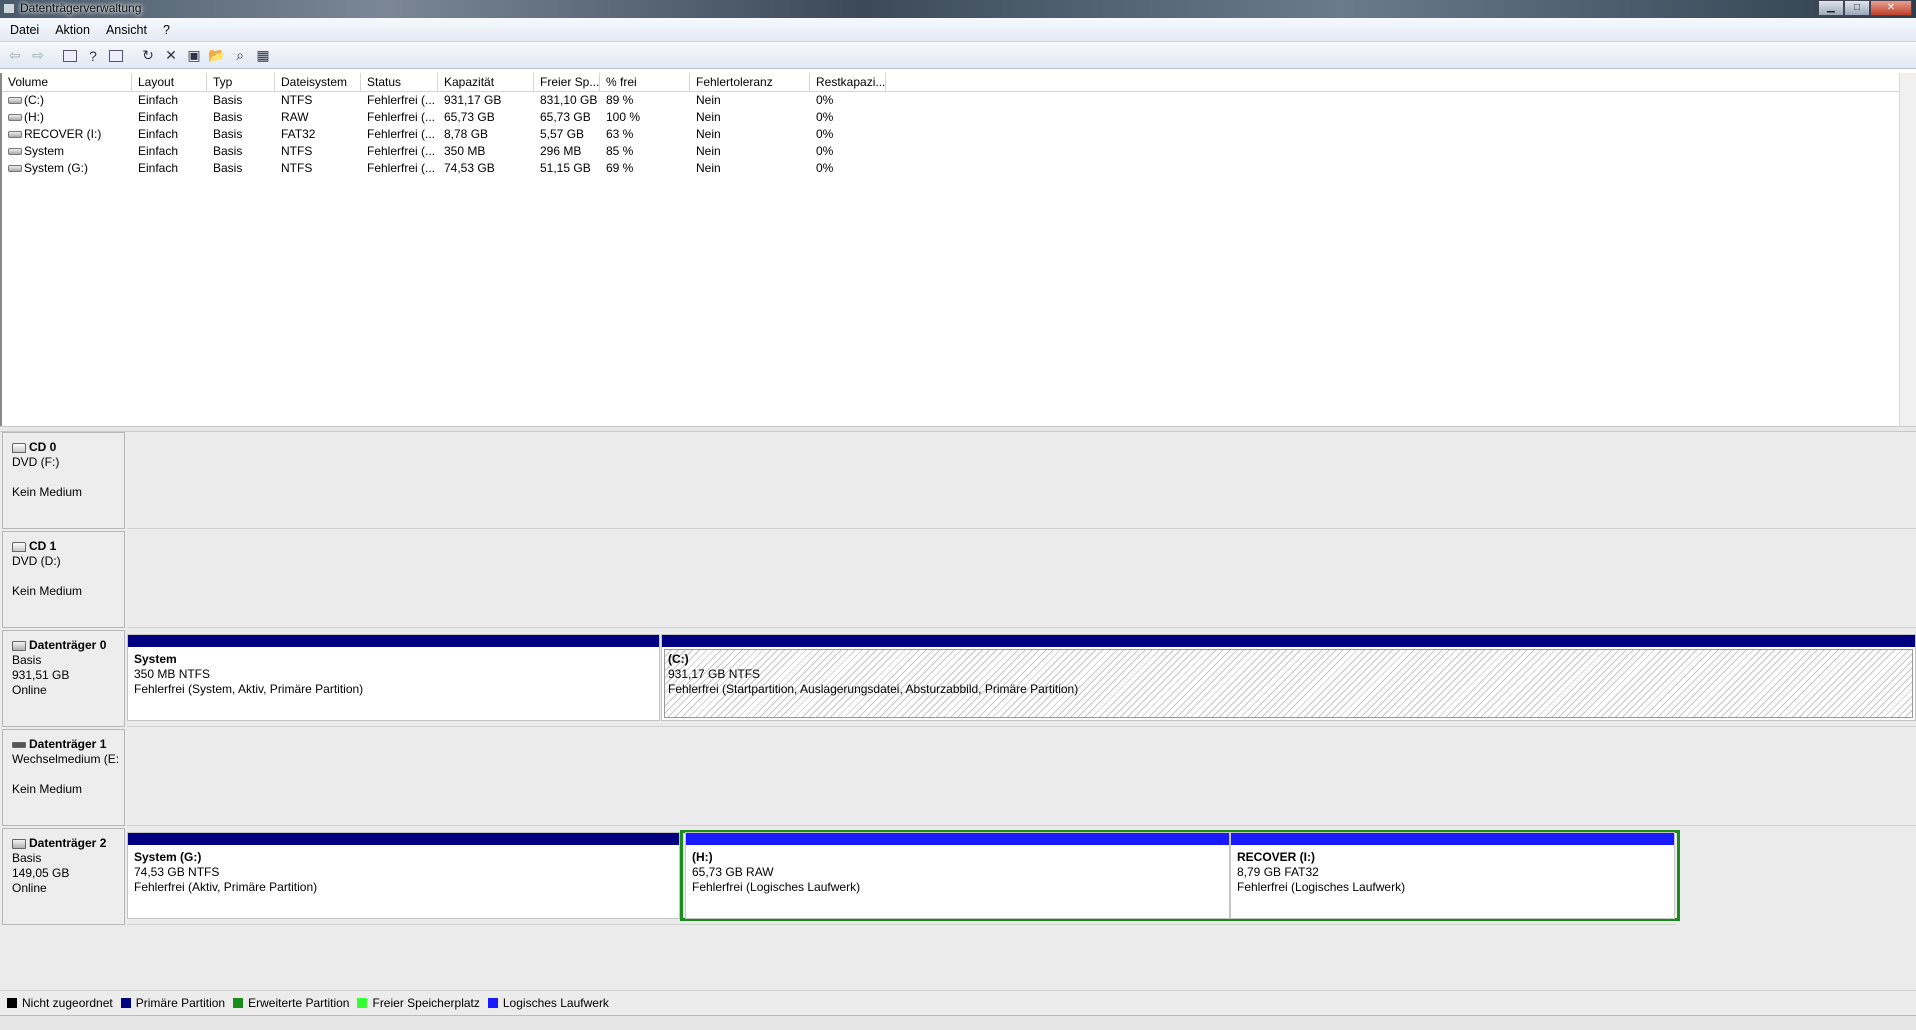 The width and height of the screenshot is (1916, 1030). Describe the element at coordinates (194, 56) in the screenshot. I see `properties-icon: ▣` at that location.